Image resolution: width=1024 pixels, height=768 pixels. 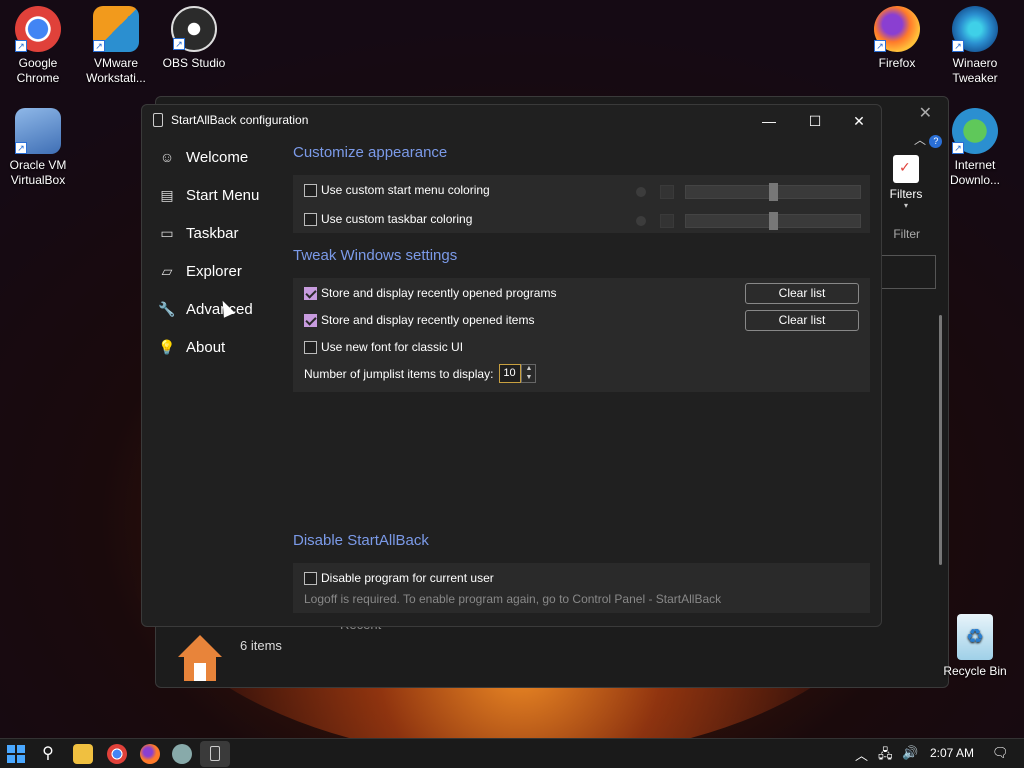 What do you see at coordinates (925, 113) in the screenshot?
I see `close-icon: ✕` at bounding box center [925, 113].